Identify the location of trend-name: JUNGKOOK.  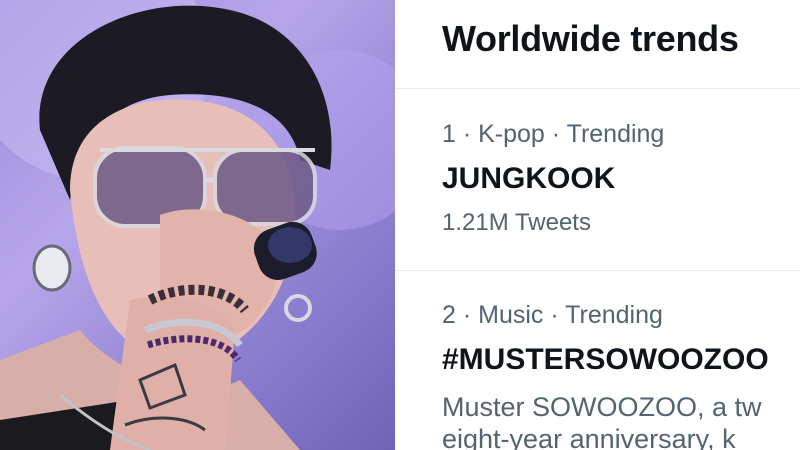
(528, 179).